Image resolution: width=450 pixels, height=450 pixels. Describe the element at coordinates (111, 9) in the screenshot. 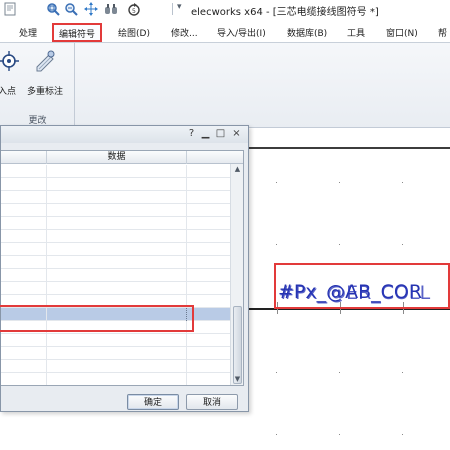

I see `binoculars-icon` at that location.